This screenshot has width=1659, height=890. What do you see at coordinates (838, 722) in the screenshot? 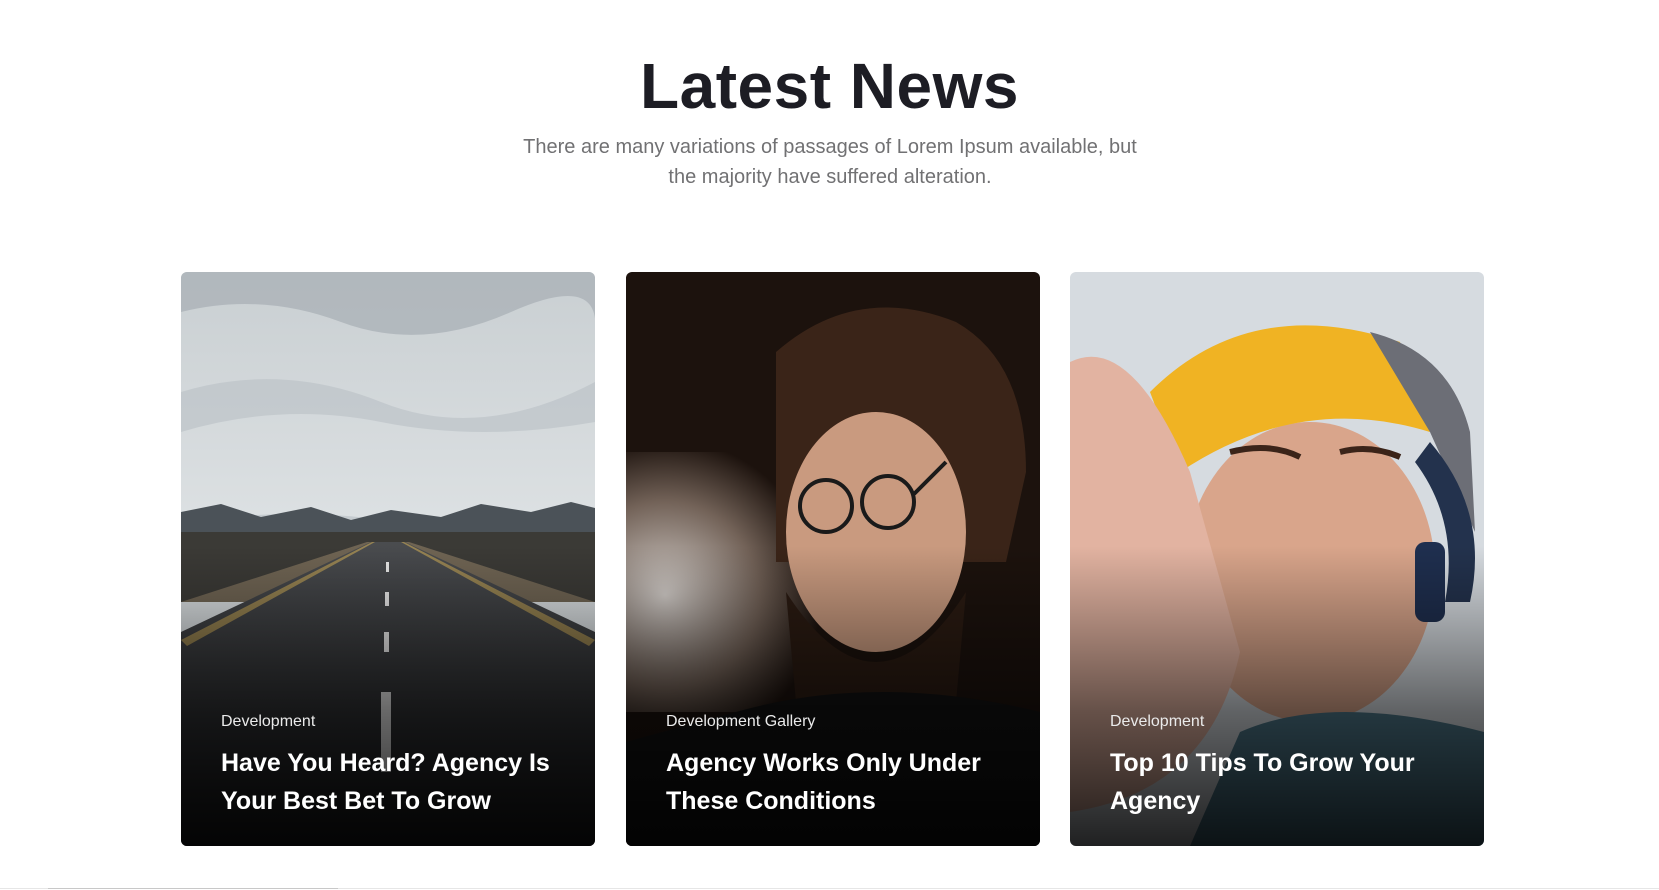
I see `card-category: Development Gallery` at bounding box center [838, 722].